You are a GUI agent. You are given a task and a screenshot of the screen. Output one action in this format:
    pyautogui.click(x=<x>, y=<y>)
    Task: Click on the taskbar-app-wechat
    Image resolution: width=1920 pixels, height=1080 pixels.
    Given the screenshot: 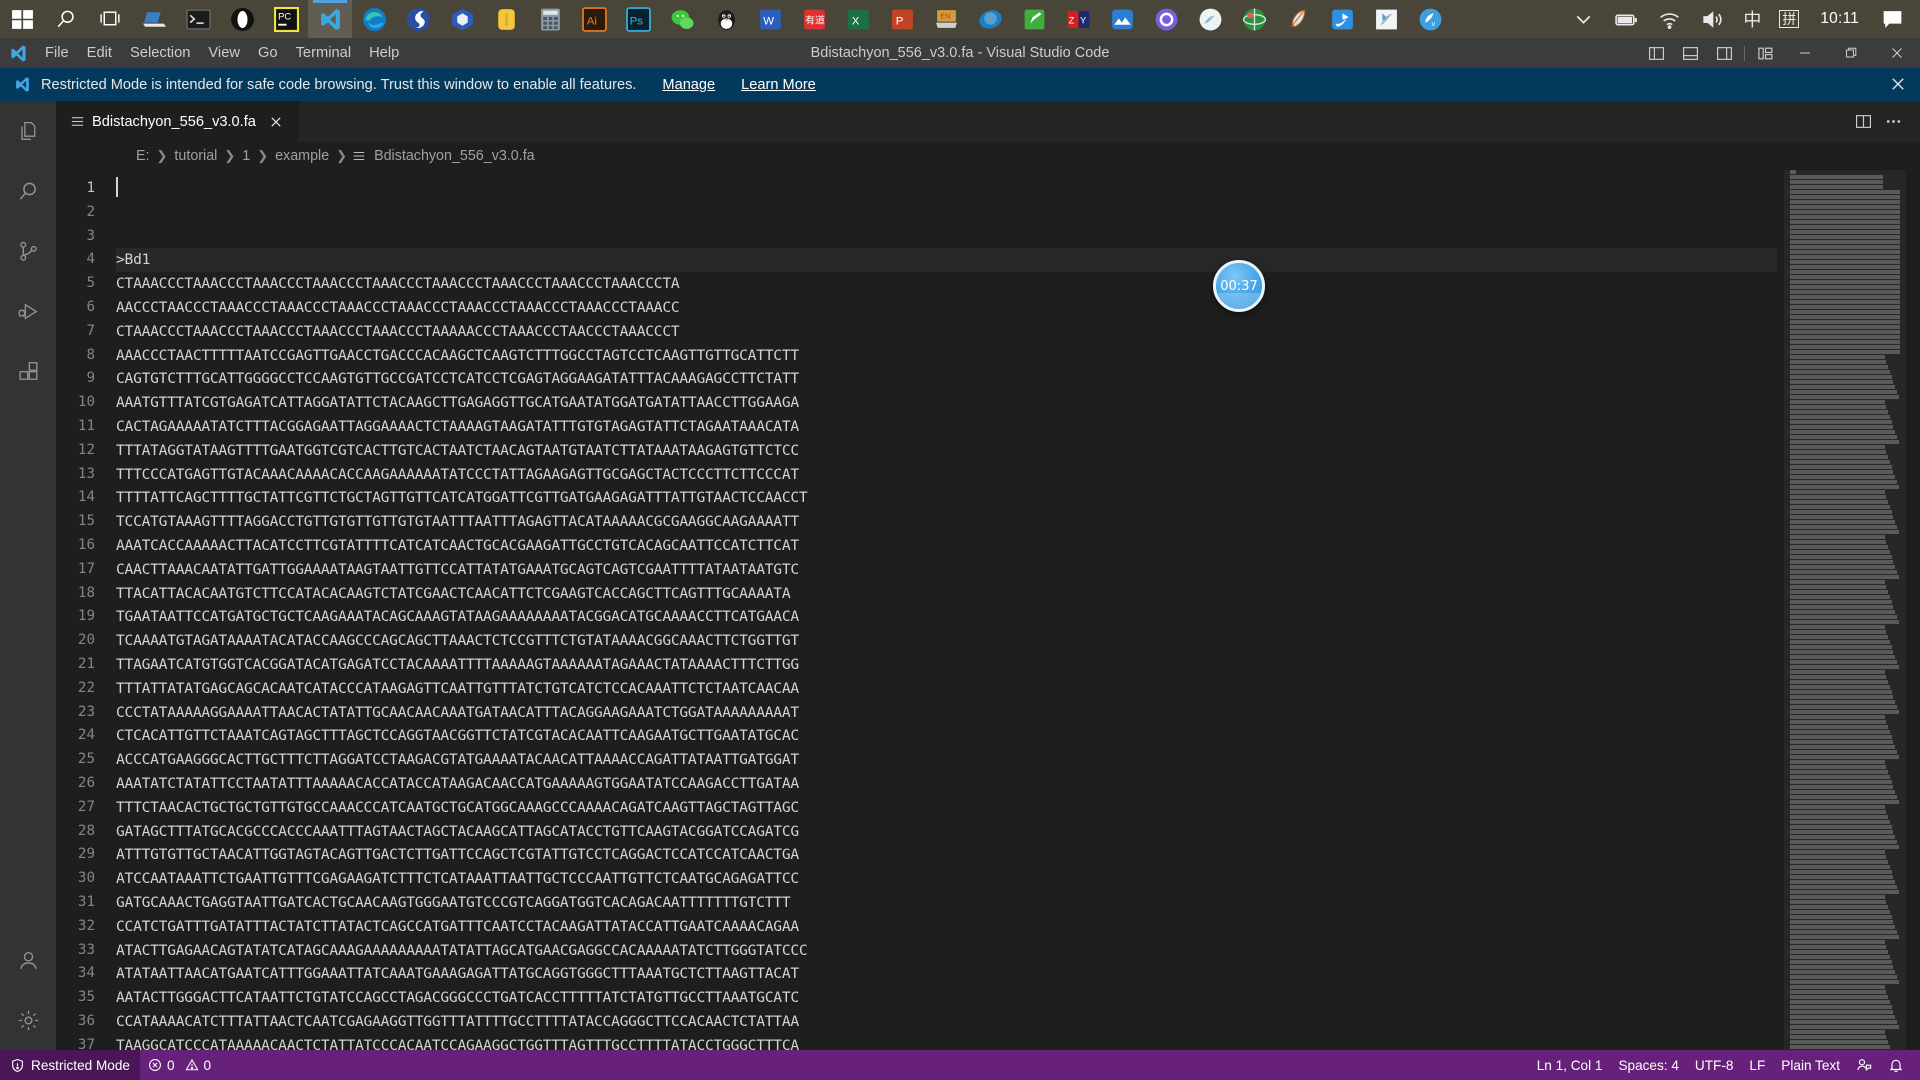 What is the action you would take?
    pyautogui.click(x=682, y=19)
    